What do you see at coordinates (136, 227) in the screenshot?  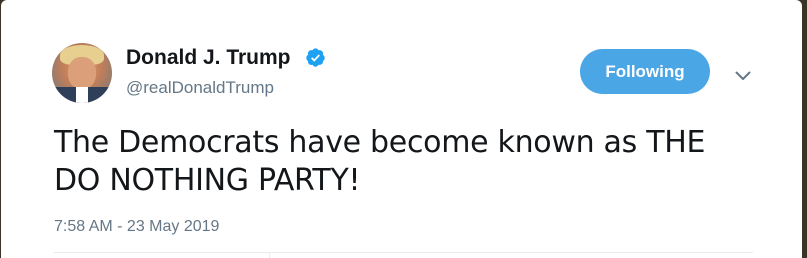 I see `tweet-timestamp: 7:58 AM - 23 May 2019` at bounding box center [136, 227].